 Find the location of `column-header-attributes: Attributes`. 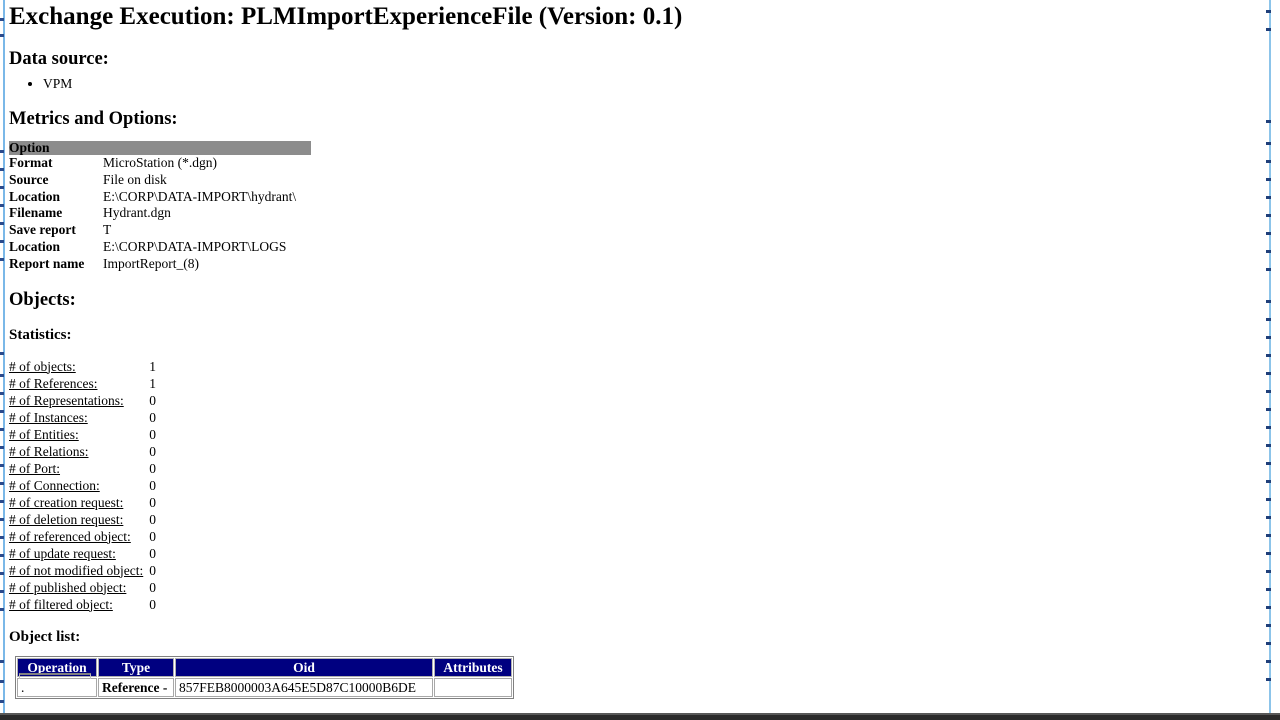

column-header-attributes: Attributes is located at coordinates (473, 667).